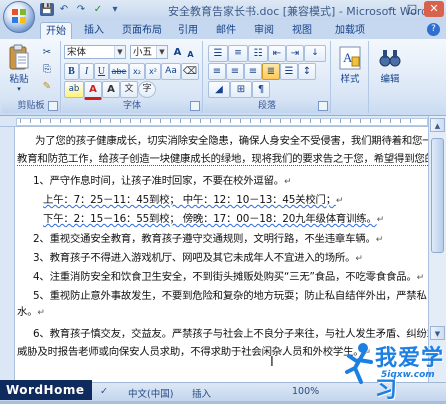 This screenshot has width=446, height=404. What do you see at coordinates (261, 89) in the screenshot?
I see `show-marks-icon: ¶` at bounding box center [261, 89].